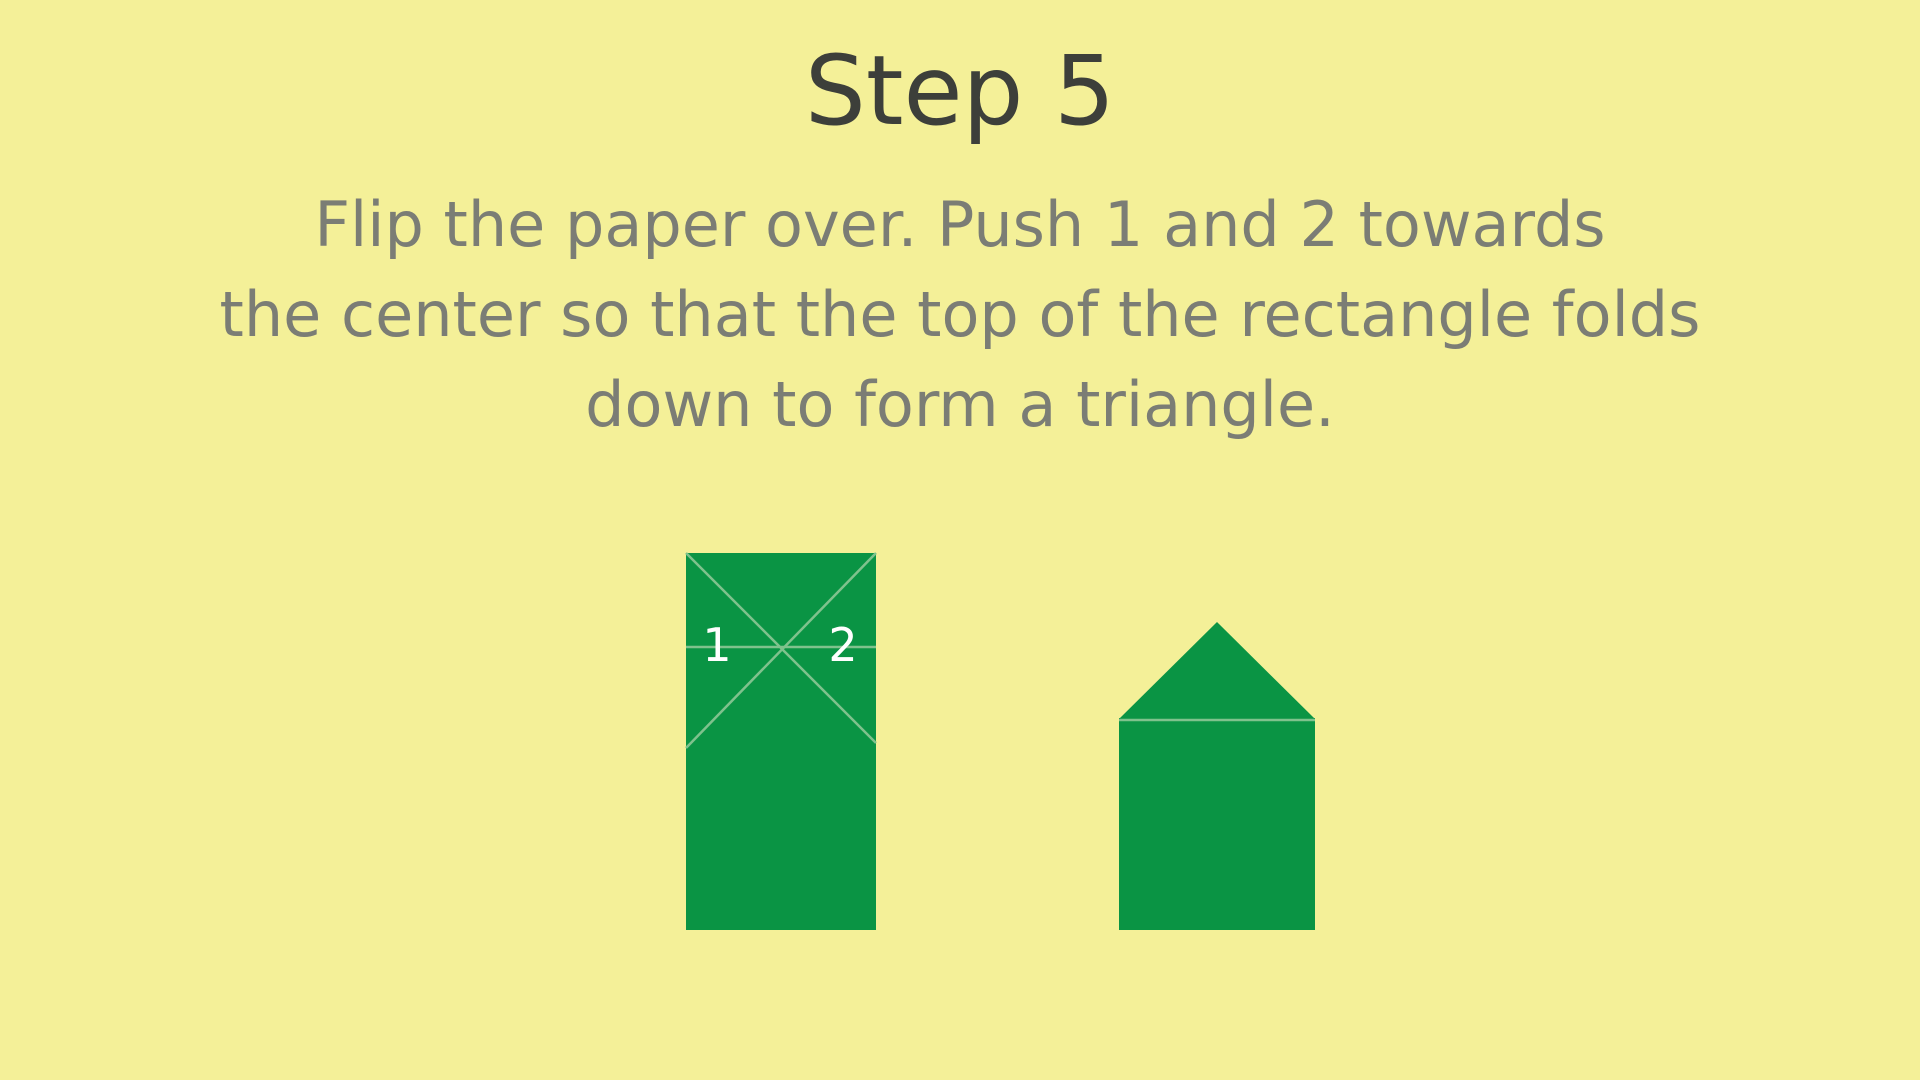  I want to click on folded-triangle, so click(1217, 670).